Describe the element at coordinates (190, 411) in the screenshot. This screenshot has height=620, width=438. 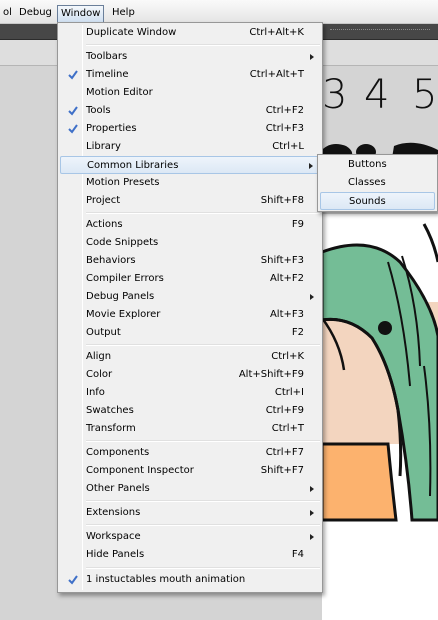
I see `menu-item-swatches: Swatches Ctrl+F9` at that location.